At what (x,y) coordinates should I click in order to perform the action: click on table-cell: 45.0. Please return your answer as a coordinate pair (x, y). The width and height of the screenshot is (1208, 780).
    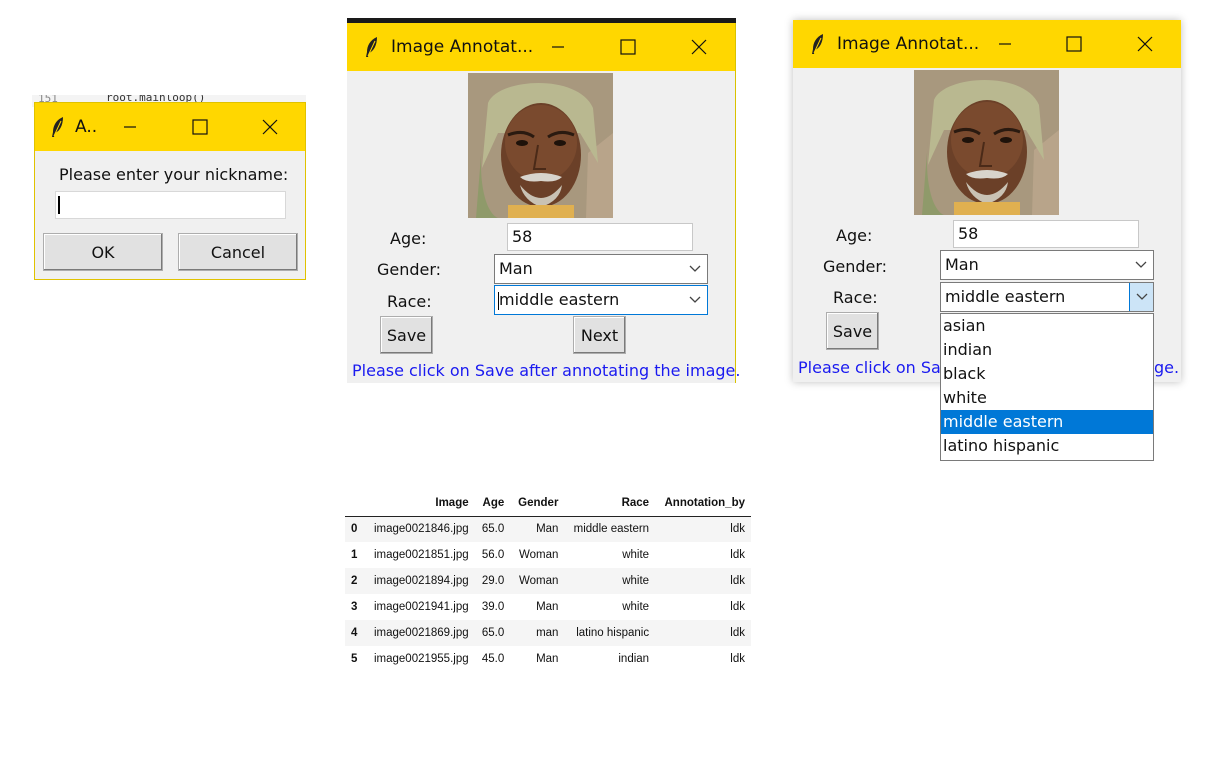
    Looking at the image, I should click on (493, 659).